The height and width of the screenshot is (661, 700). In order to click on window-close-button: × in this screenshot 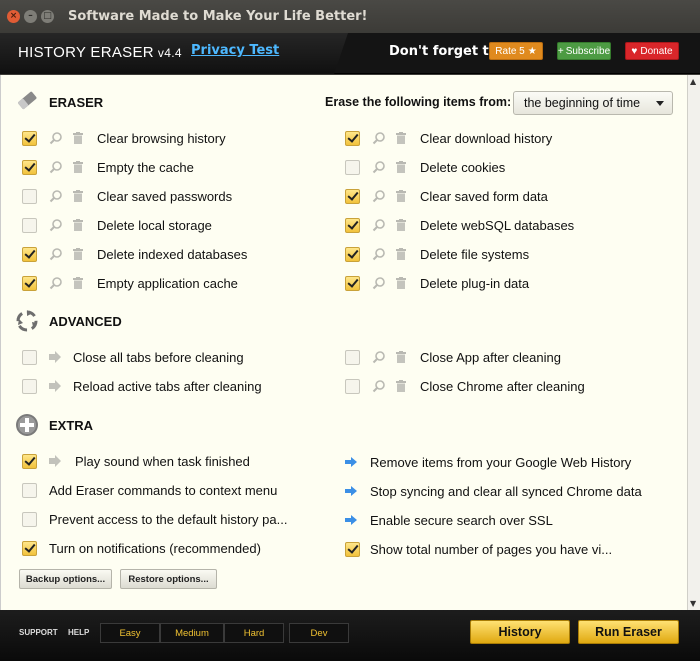, I will do `click(13, 16)`.